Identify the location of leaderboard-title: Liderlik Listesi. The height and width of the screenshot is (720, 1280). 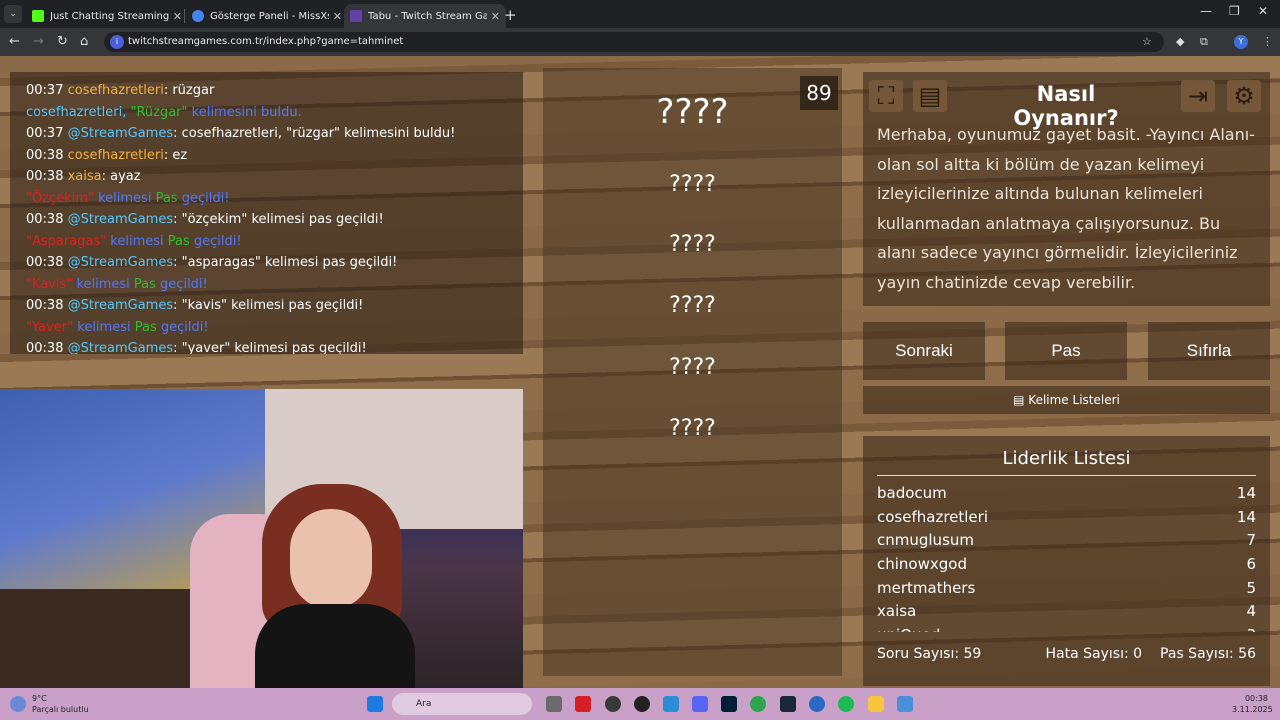
(1066, 462).